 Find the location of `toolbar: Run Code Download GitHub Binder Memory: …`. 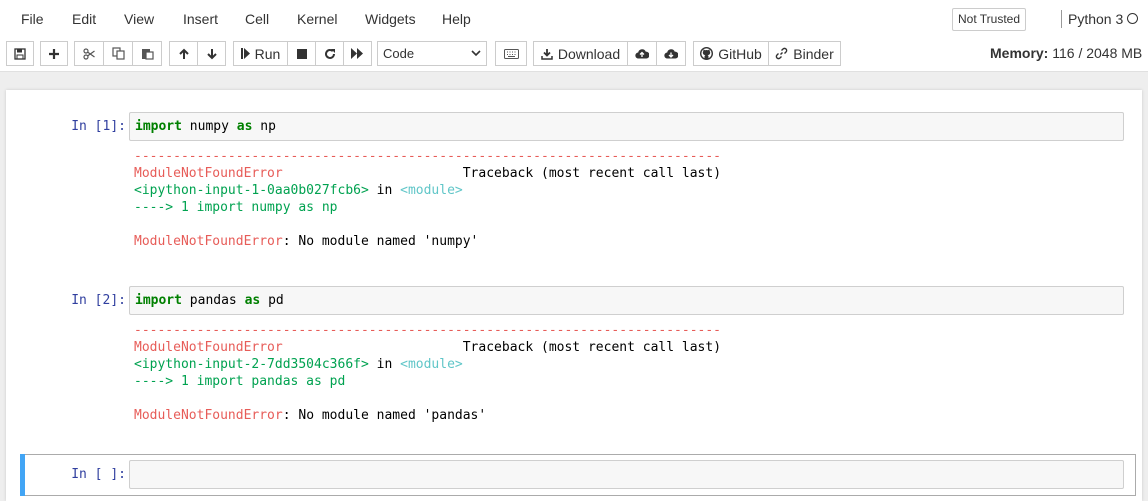

toolbar: Run Code Download GitHub Binder Memory: … is located at coordinates (574, 55).